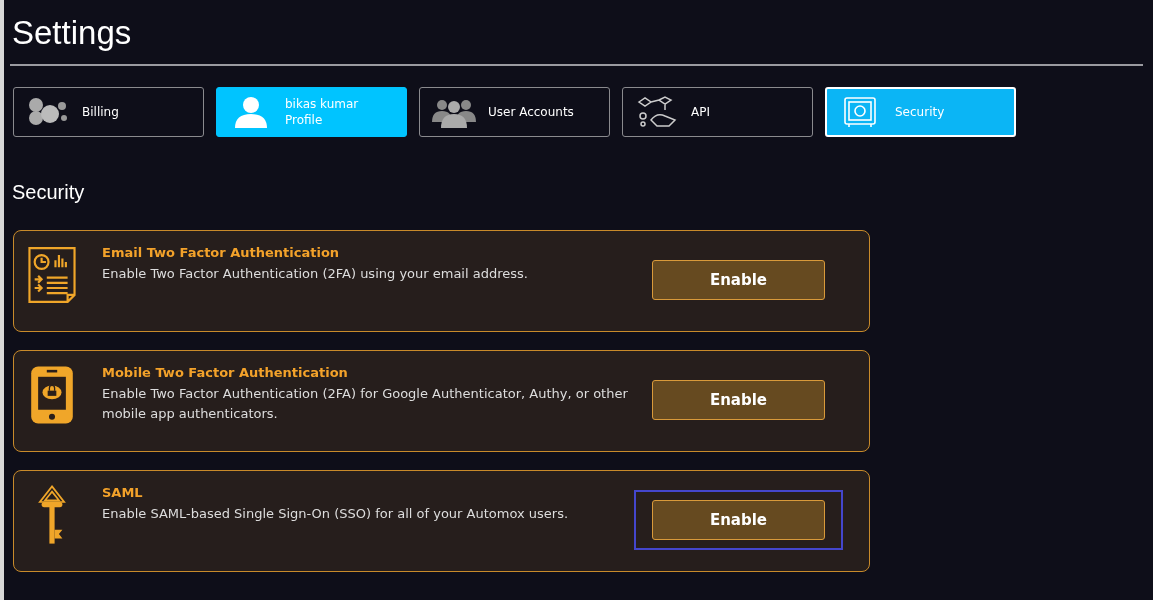  I want to click on option-title: Mobile Two Factor Authentication, so click(225, 372).